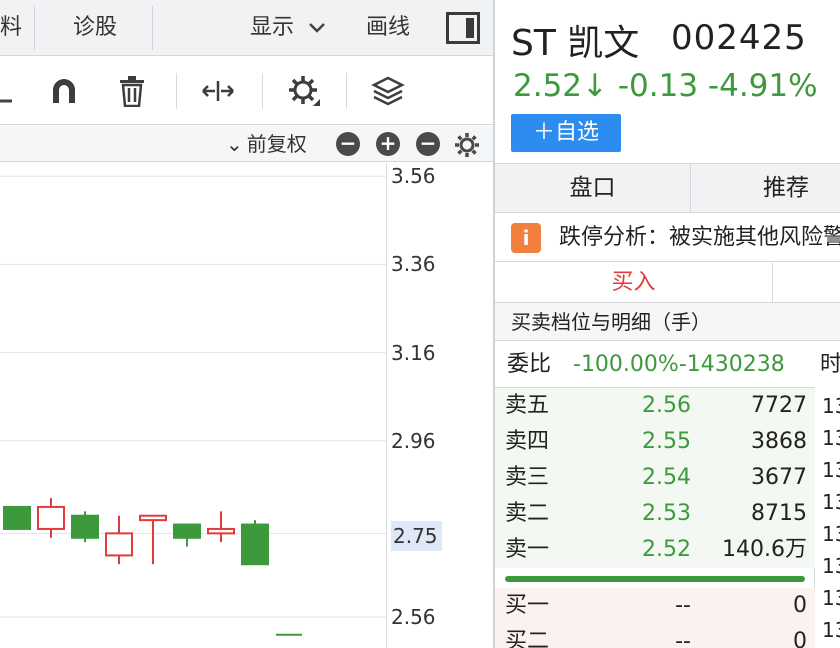 This screenshot has height=648, width=840. What do you see at coordinates (566, 133) in the screenshot?
I see `add-watchlist-button: ＋自选` at bounding box center [566, 133].